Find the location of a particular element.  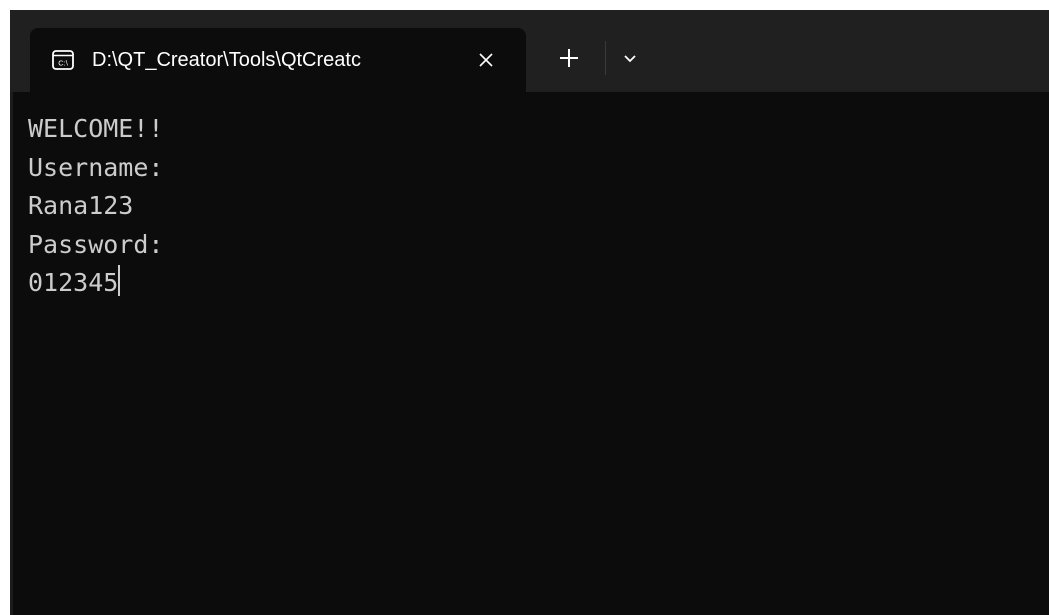

plus-icon is located at coordinates (569, 58).